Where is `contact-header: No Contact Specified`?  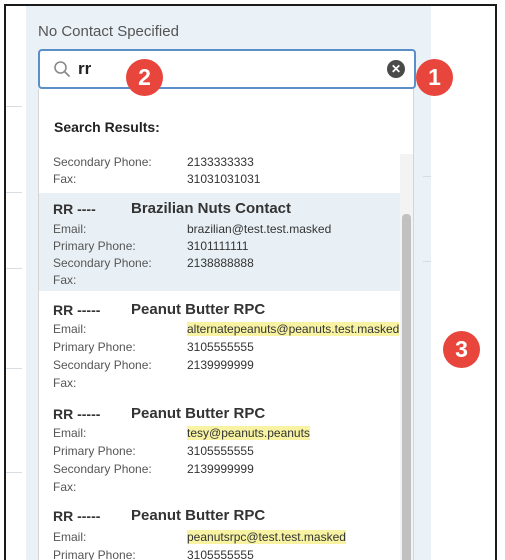
contact-header: No Contact Specified is located at coordinates (108, 31).